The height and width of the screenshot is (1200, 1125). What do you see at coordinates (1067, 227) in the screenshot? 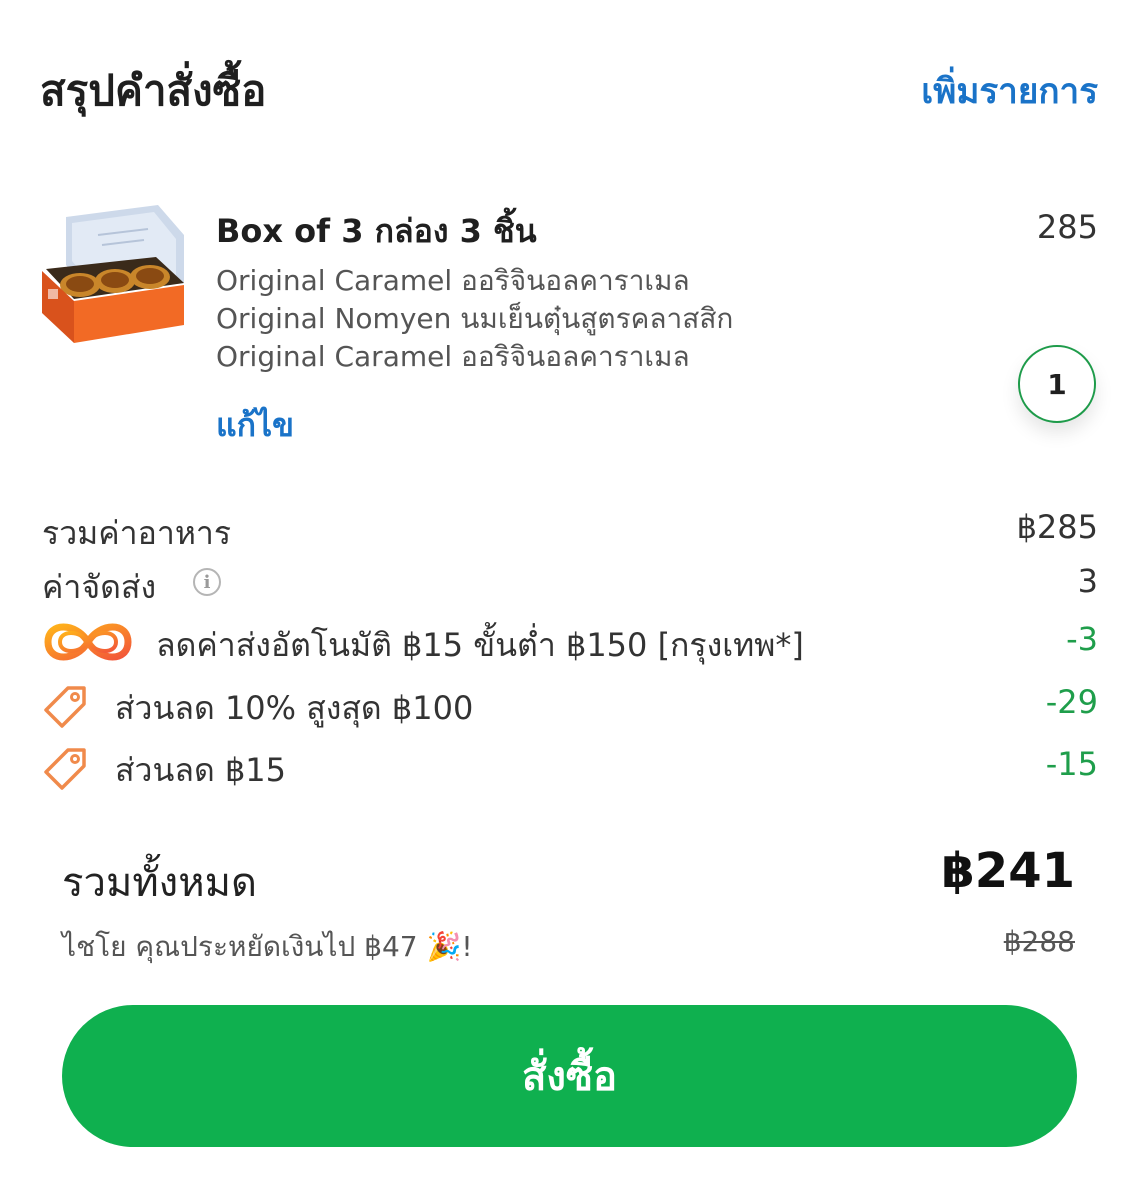
I see `item-price: 285` at bounding box center [1067, 227].